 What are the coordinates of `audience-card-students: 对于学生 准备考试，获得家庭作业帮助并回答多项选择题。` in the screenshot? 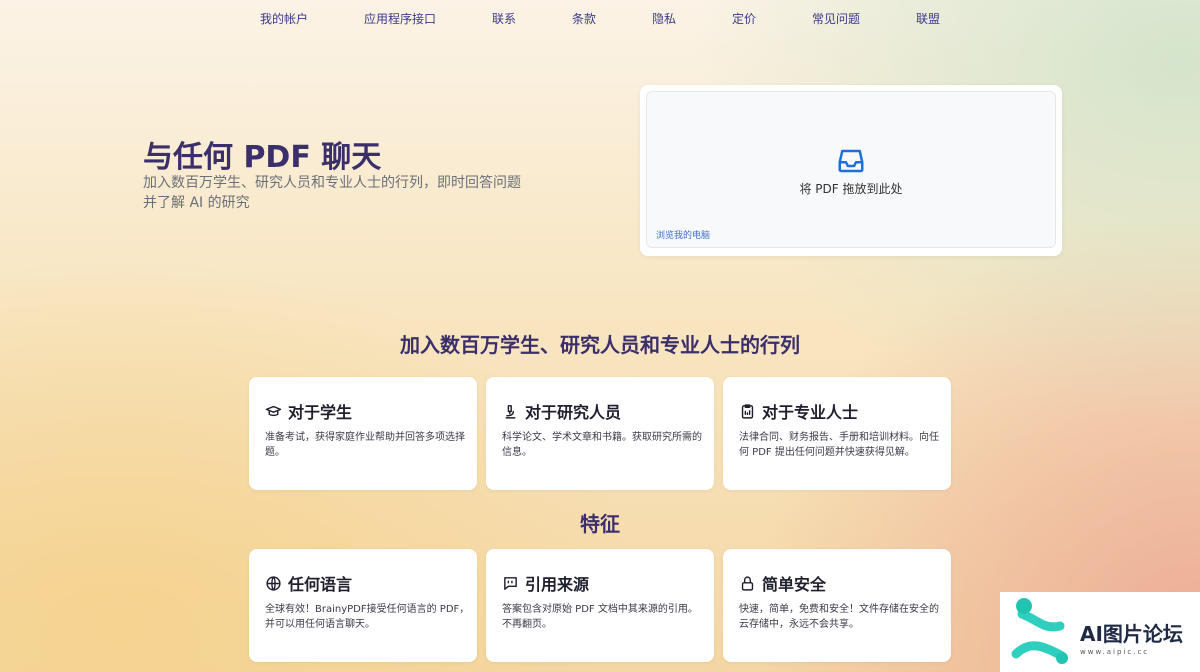 It's located at (363, 433).